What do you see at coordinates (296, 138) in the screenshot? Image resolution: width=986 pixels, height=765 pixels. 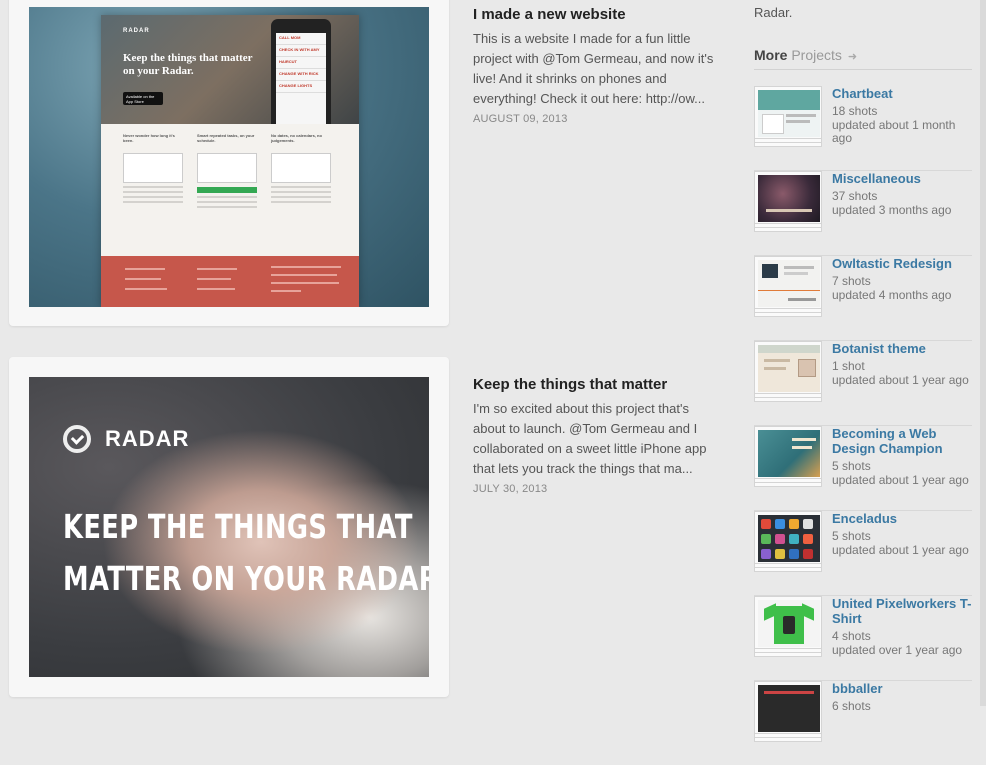 I see `feature-title: No dates, no calendars, no judgements.` at bounding box center [296, 138].